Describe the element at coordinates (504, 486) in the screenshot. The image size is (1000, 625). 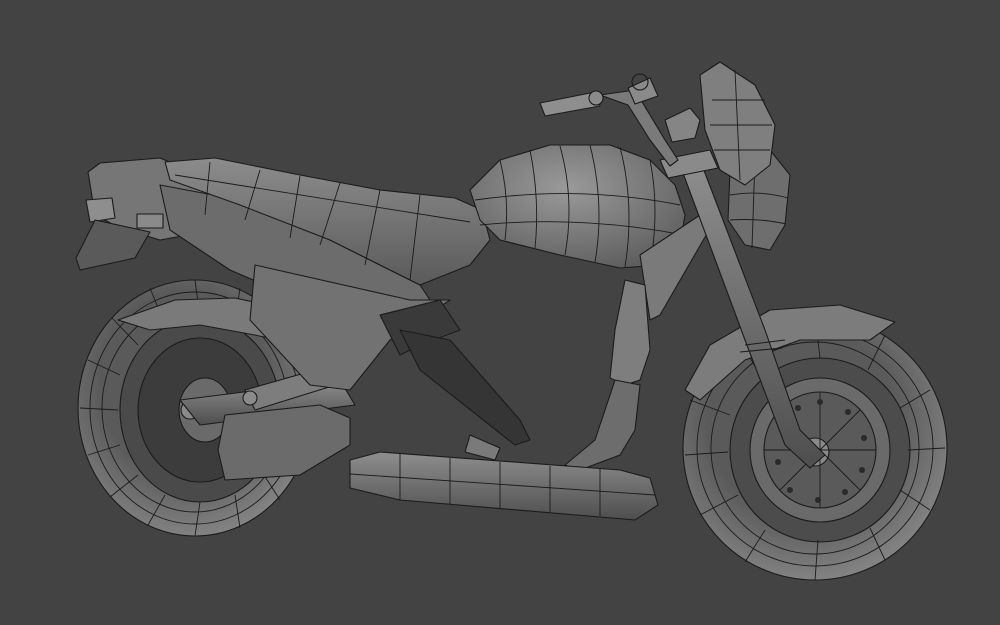
I see `muffler` at that location.